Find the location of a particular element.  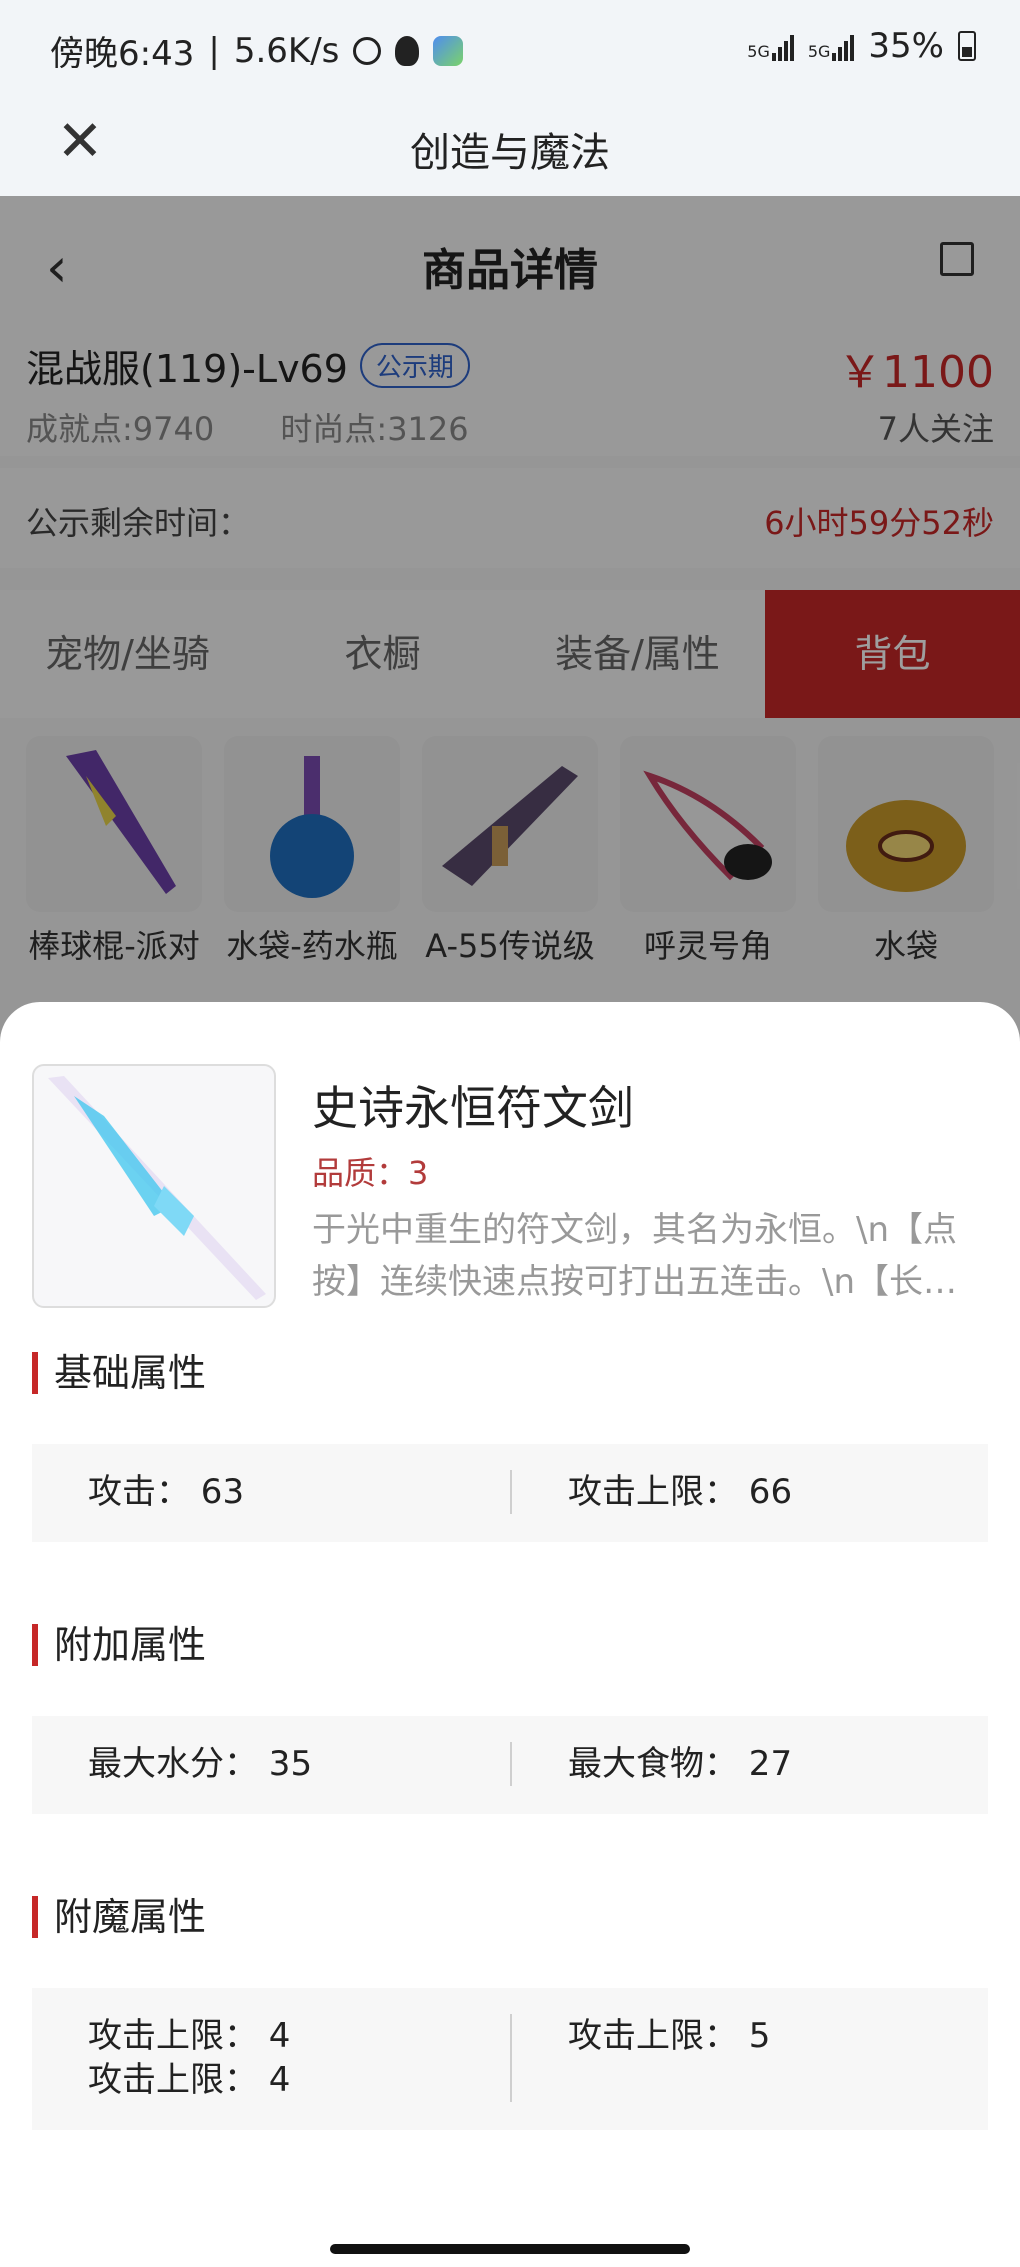

attr-enchant-attack-max-2: 攻击上限： 4 is located at coordinates (189, 2080).